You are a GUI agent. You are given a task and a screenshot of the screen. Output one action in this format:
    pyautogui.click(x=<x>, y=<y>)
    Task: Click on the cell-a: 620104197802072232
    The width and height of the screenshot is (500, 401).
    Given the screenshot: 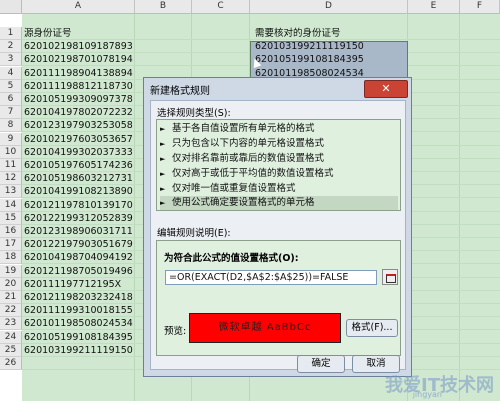 What is the action you would take?
    pyautogui.click(x=78, y=112)
    